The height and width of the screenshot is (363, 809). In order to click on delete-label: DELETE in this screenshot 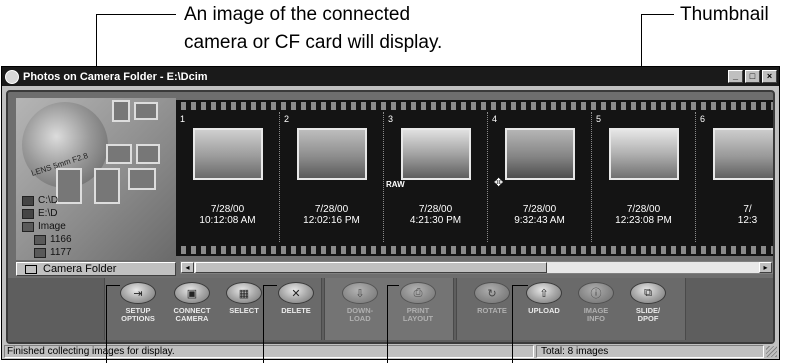, I will do `click(296, 310)`.